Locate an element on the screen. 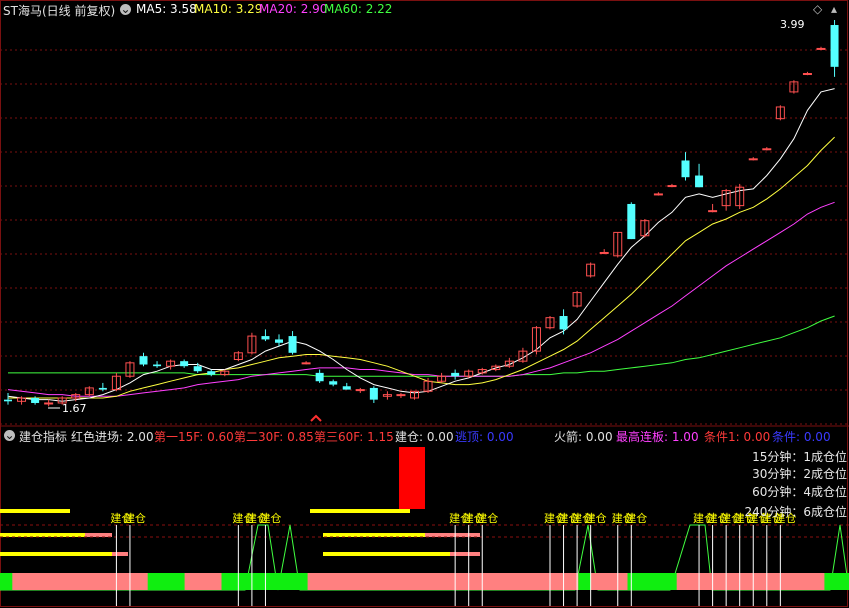 The image size is (849, 608). status-strip is located at coordinates (424, 581).